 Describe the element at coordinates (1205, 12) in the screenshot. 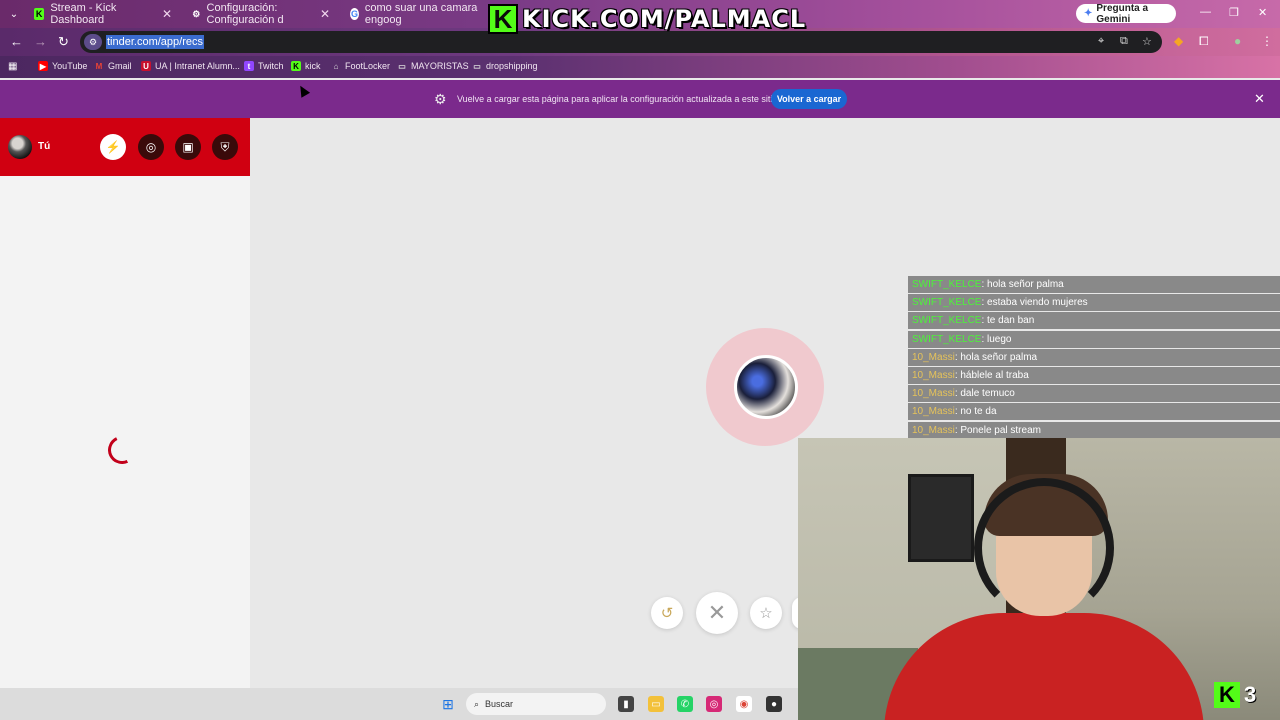

I see `minimize-icon: —` at that location.